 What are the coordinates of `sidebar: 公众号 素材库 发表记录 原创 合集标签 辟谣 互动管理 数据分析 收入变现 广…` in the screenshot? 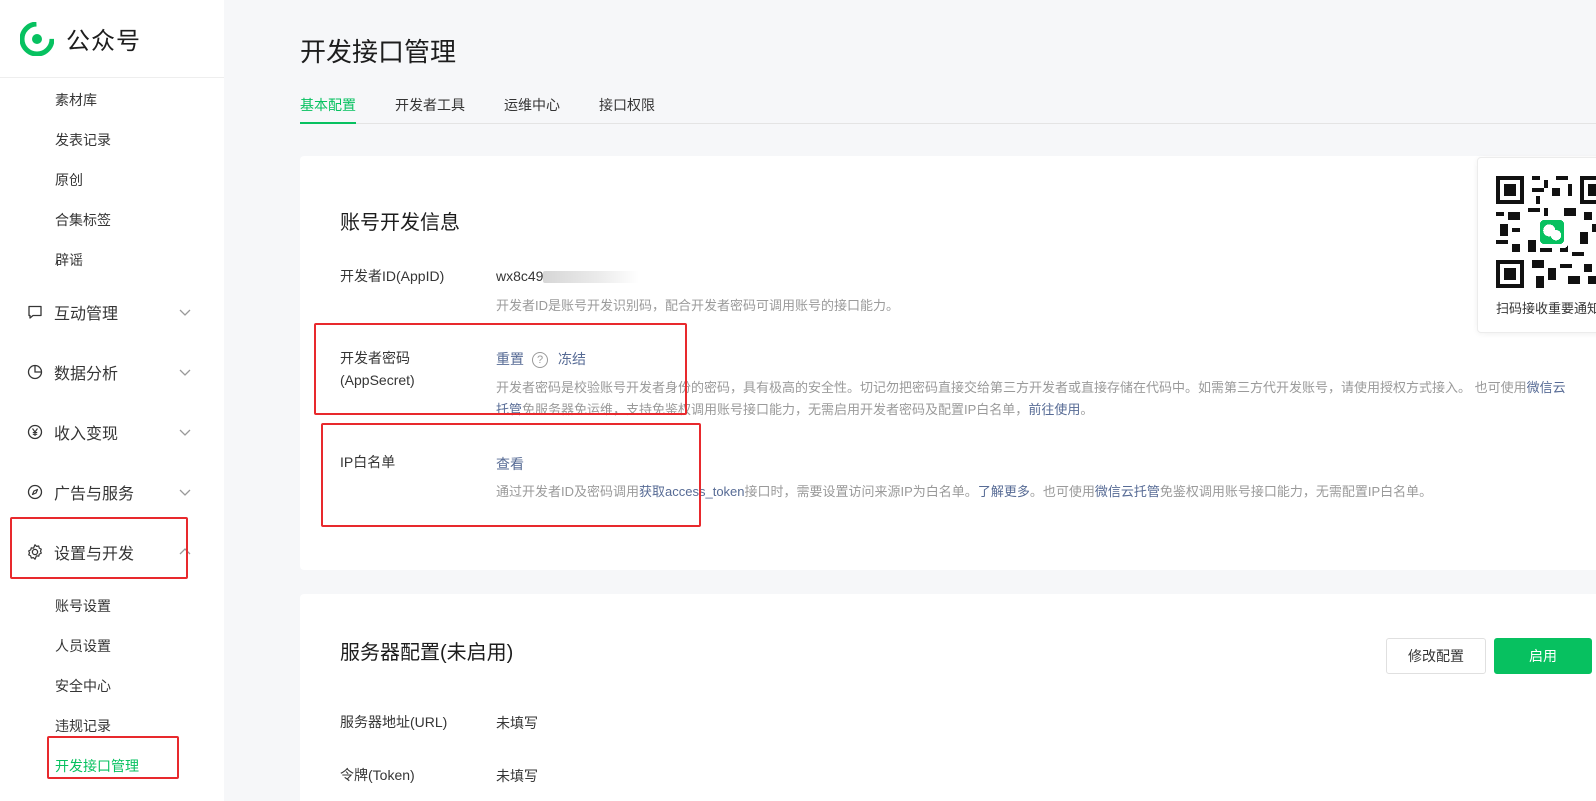 It's located at (112, 400).